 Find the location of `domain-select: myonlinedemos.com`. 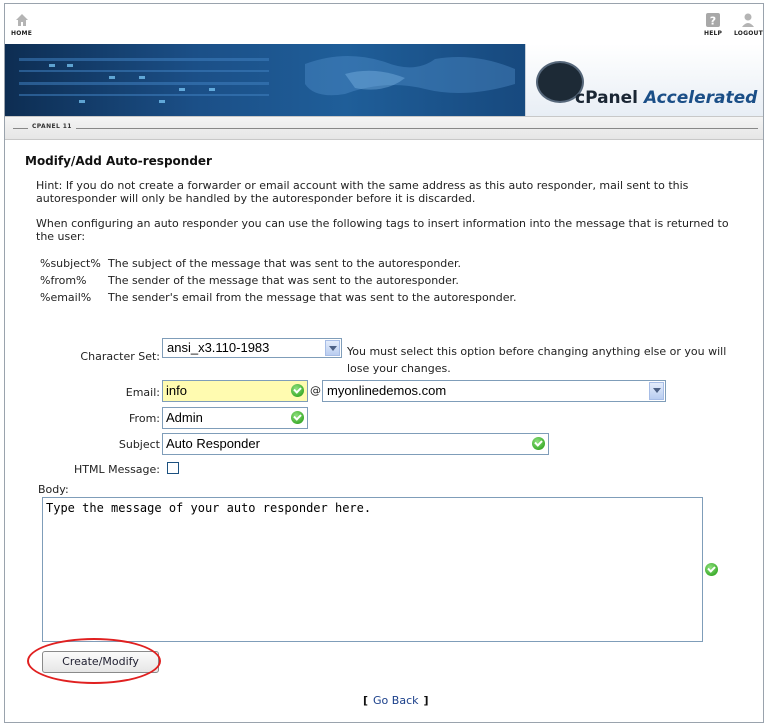

domain-select: myonlinedemos.com is located at coordinates (494, 391).